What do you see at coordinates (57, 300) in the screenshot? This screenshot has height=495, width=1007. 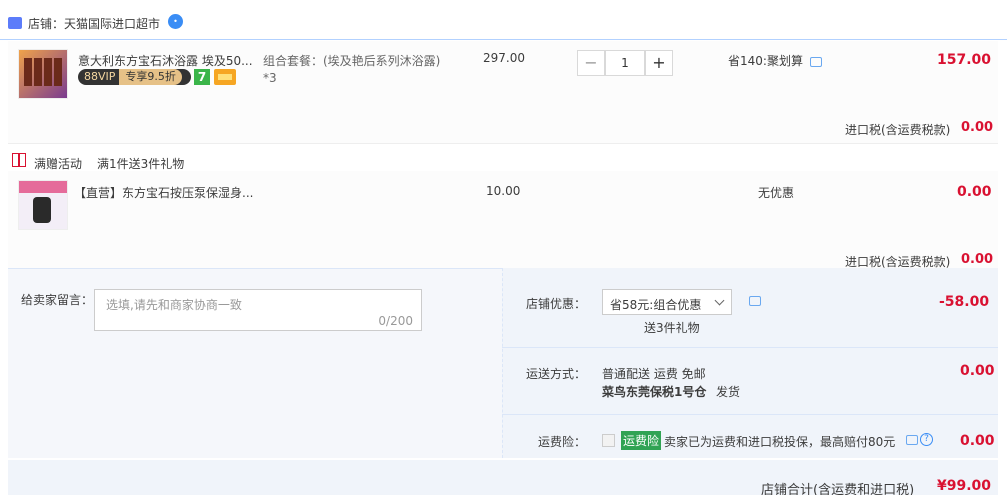 I see `message-label: 给卖家留言：` at bounding box center [57, 300].